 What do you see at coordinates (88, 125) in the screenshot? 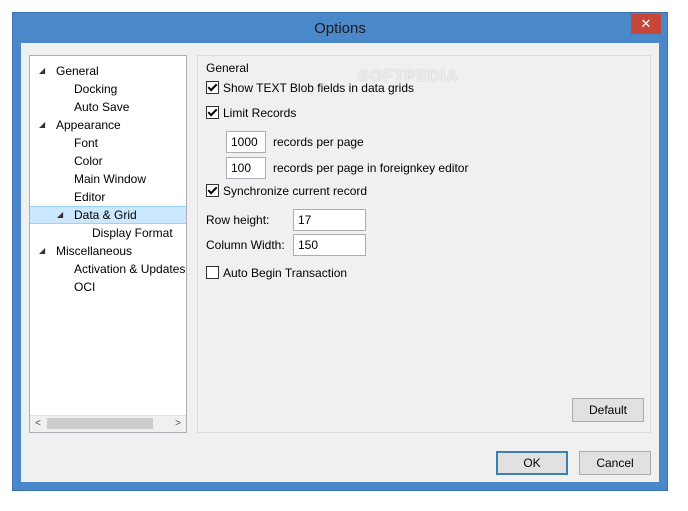
I see `tree-item-label: Appearance` at bounding box center [88, 125].